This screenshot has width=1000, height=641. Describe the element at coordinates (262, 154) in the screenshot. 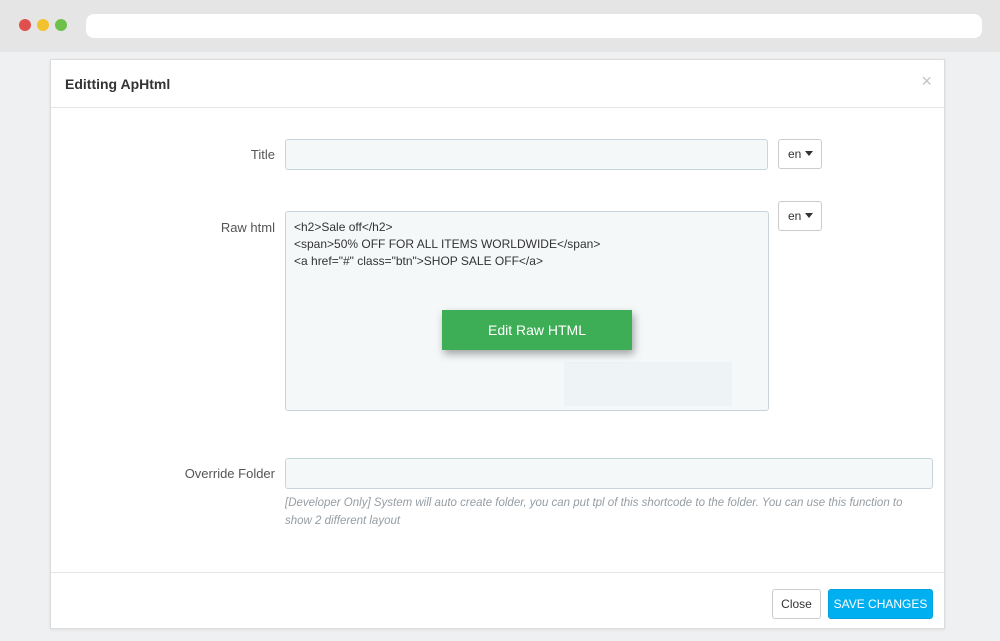

I see `title-label: Title` at that location.